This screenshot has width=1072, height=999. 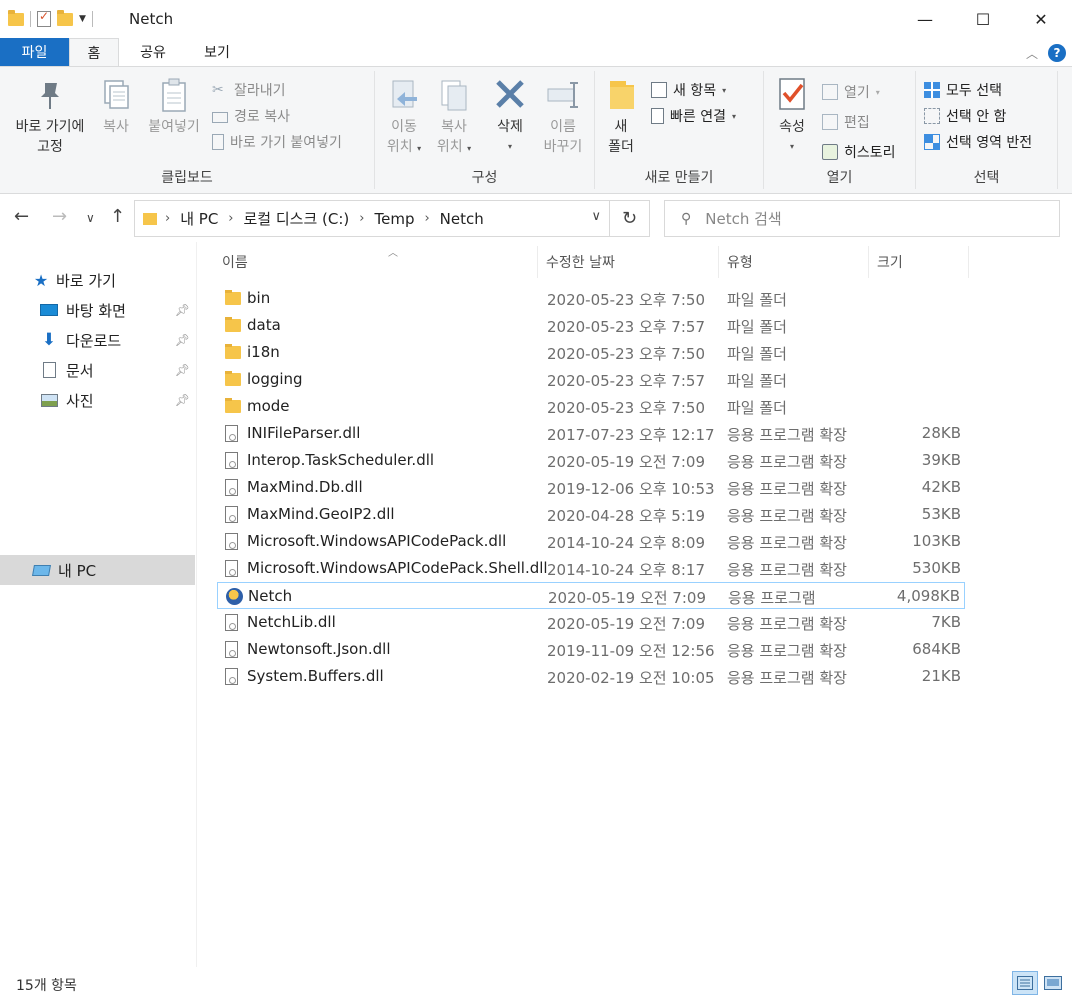 What do you see at coordinates (217, 52) in the screenshot?
I see `tab-view: 보기` at bounding box center [217, 52].